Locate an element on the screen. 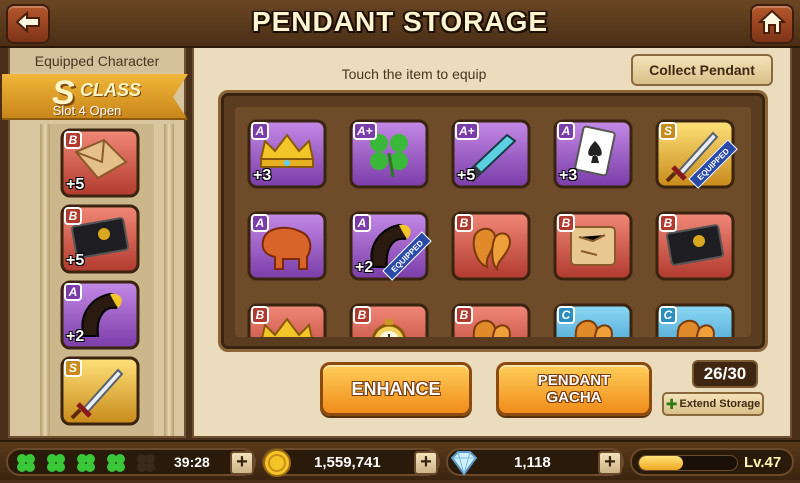  page-title: PENDANT STORAGE is located at coordinates (400, 21).